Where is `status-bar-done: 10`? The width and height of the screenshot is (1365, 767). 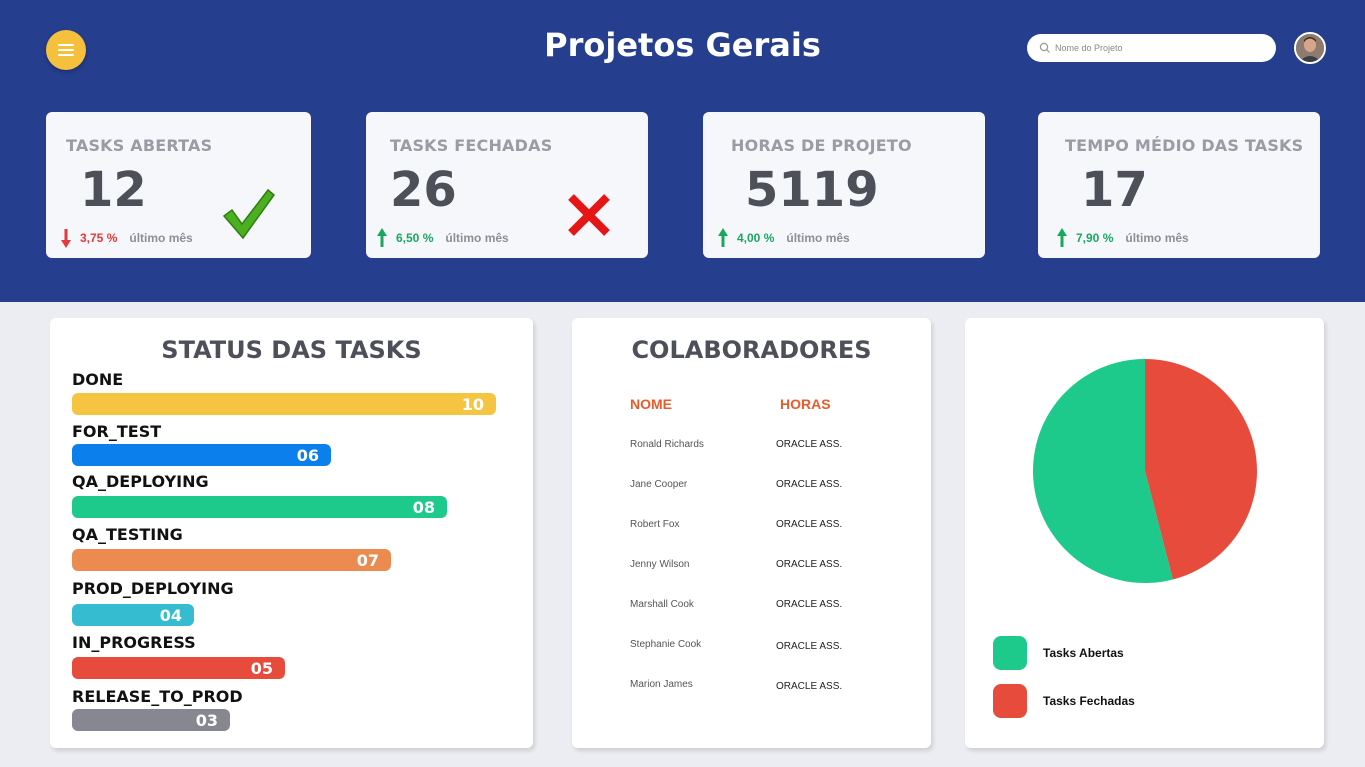
status-bar-done: 10 is located at coordinates (284, 404).